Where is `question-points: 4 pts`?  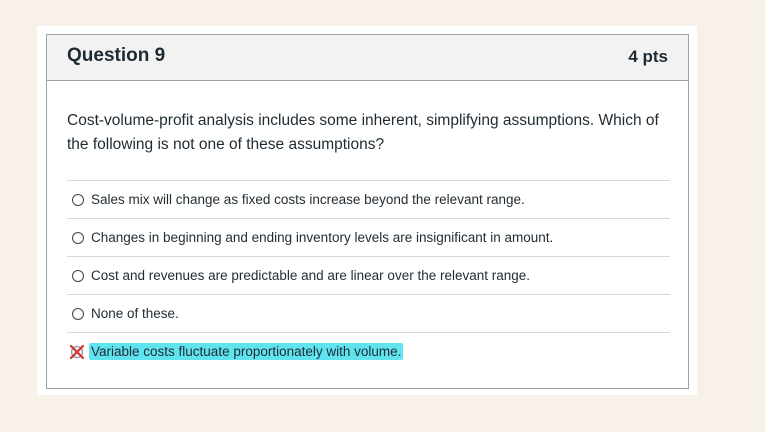
question-points: 4 pts is located at coordinates (648, 56).